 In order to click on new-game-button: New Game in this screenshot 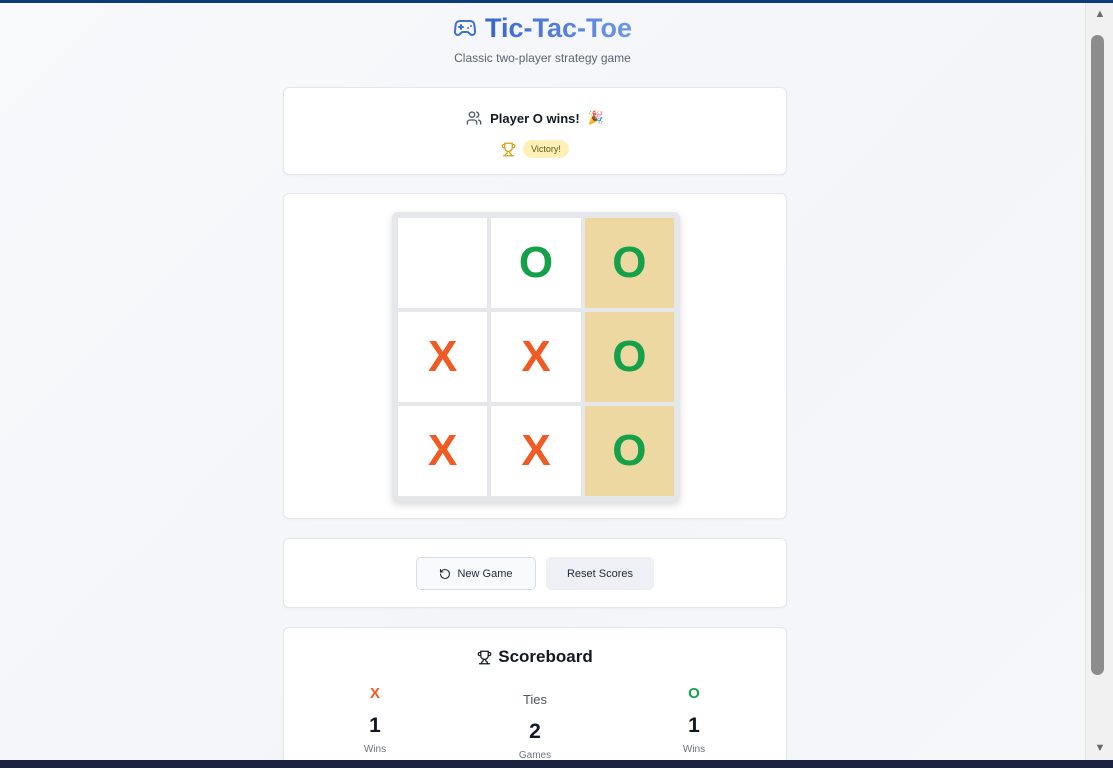, I will do `click(476, 573)`.